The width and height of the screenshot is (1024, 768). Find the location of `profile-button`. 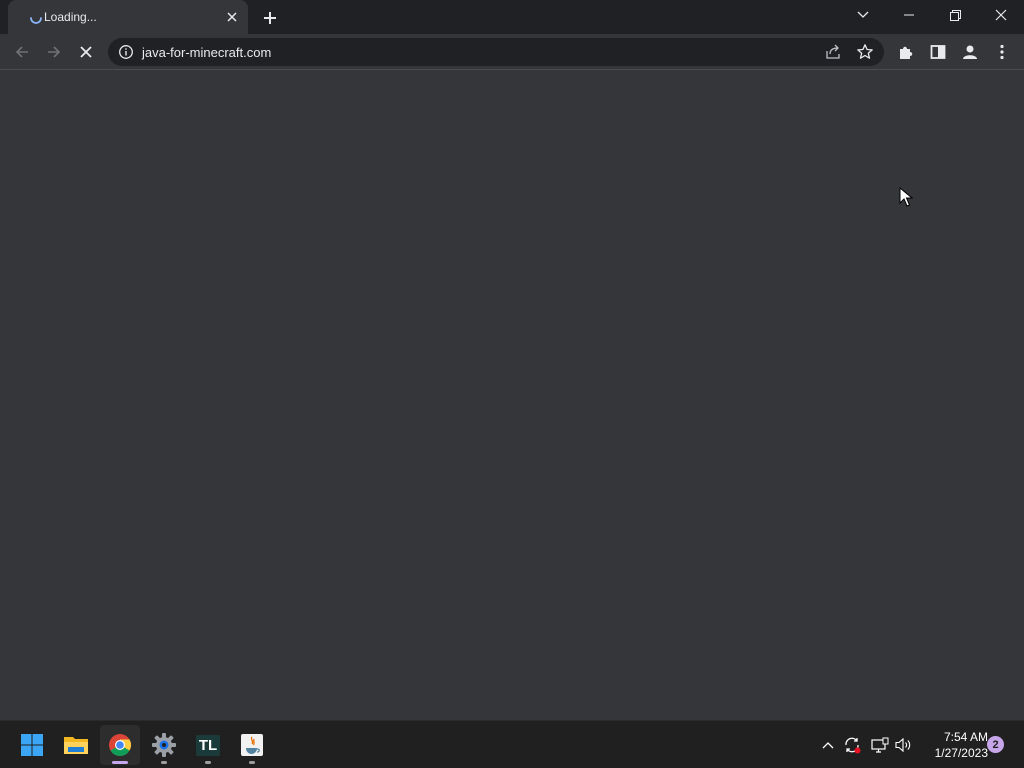

profile-button is located at coordinates (970, 52).